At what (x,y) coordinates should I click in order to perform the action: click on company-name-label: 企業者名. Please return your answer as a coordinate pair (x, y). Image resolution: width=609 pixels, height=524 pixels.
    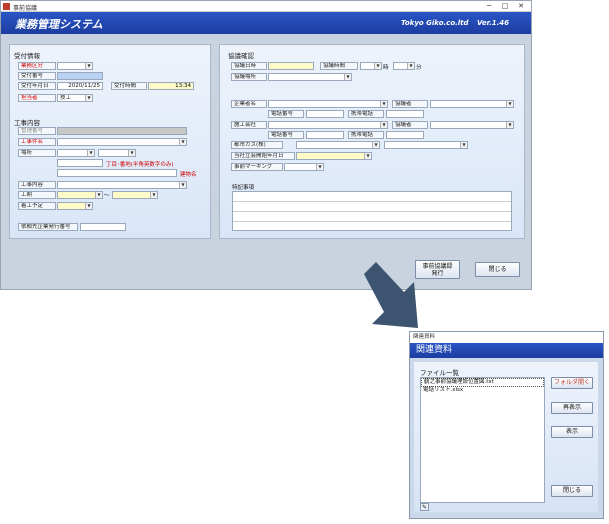
    Looking at the image, I should click on (249, 104).